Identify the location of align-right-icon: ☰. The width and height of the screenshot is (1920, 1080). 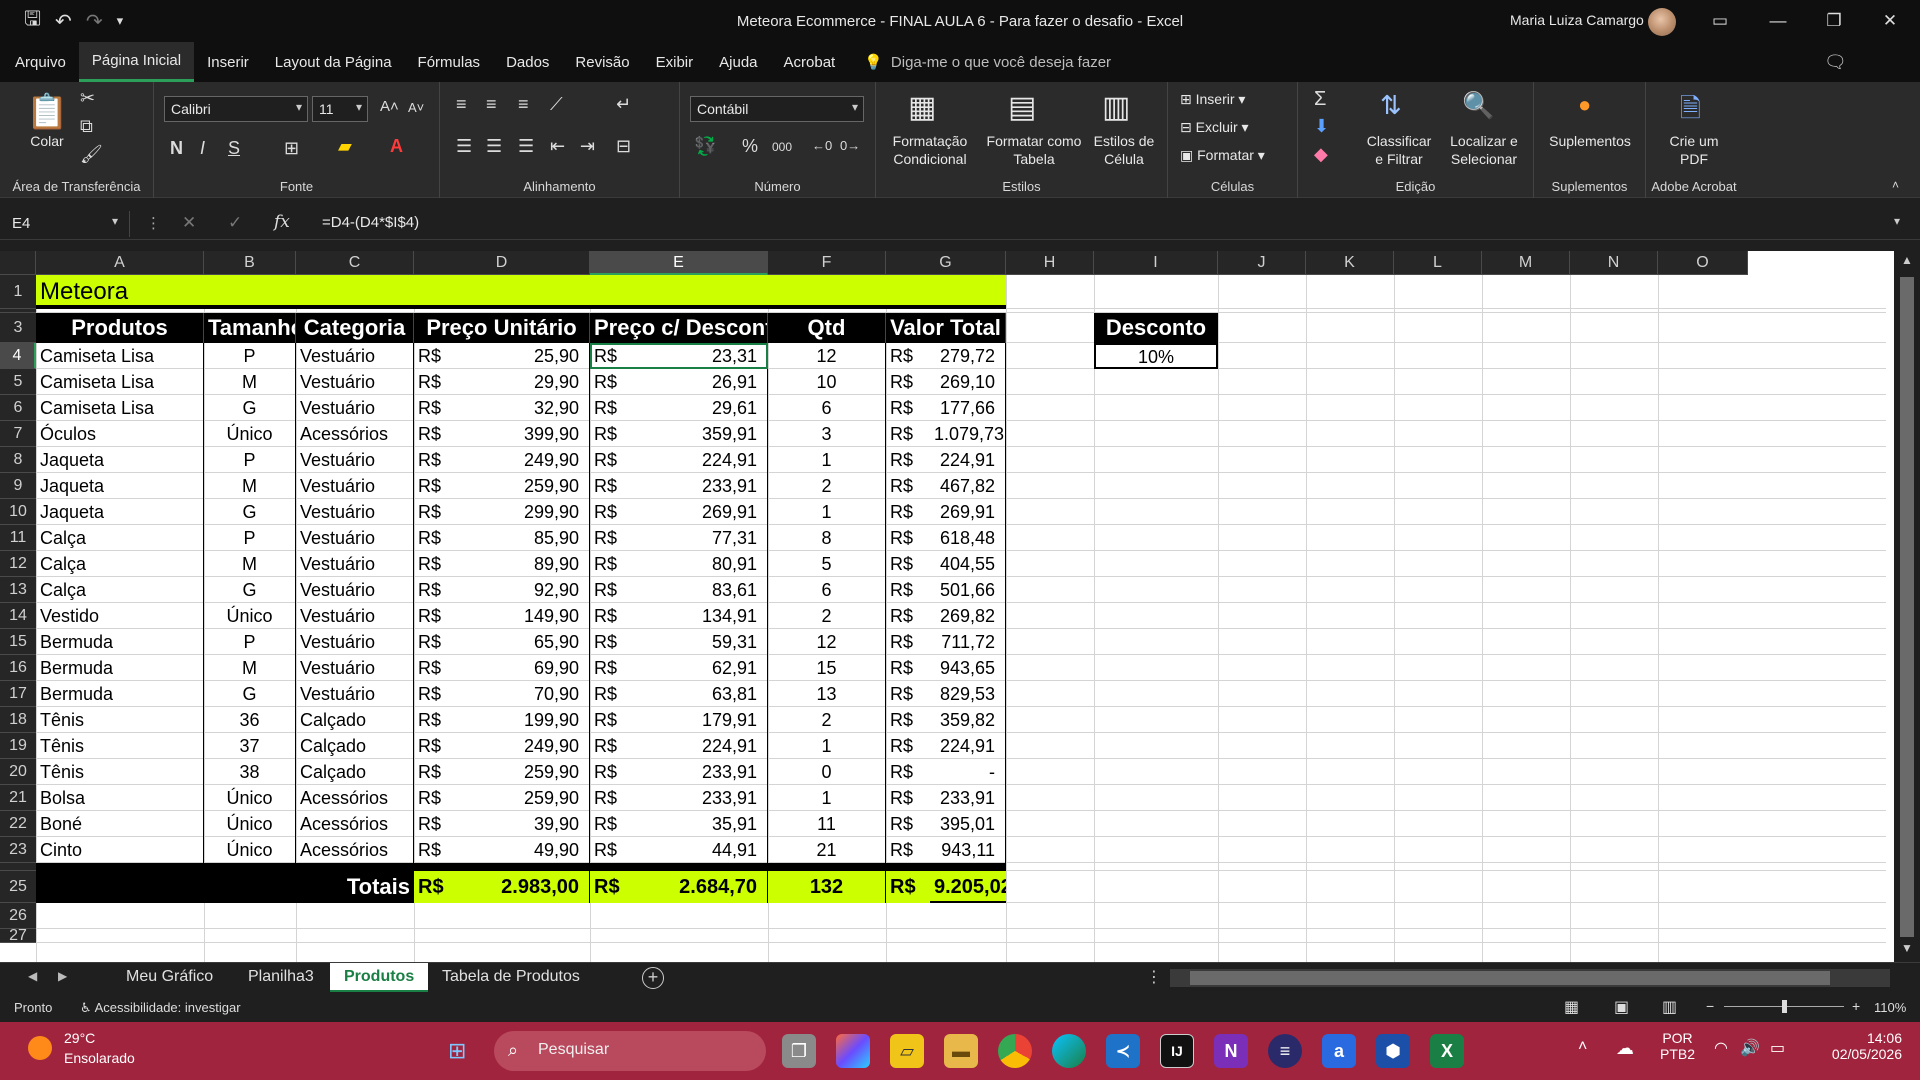
(526, 146).